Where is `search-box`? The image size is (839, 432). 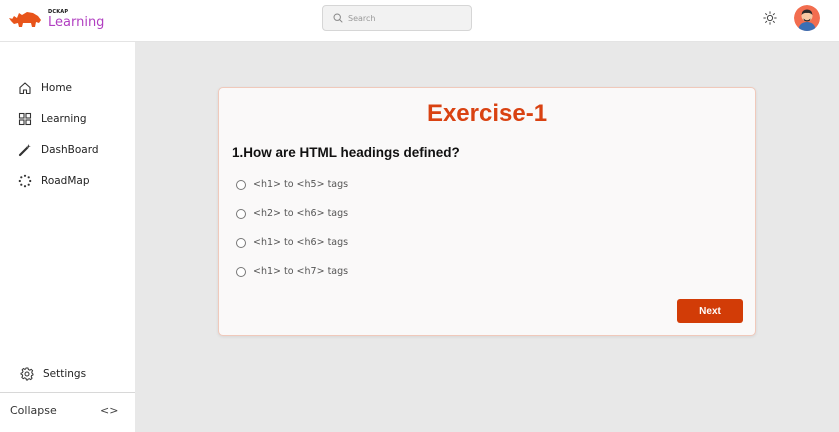 search-box is located at coordinates (397, 18).